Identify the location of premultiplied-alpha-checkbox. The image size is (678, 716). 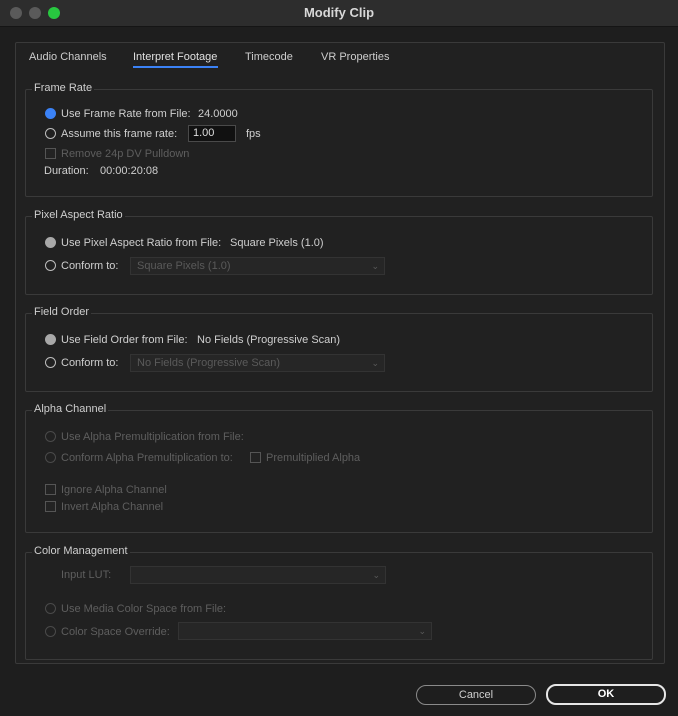
(255, 457).